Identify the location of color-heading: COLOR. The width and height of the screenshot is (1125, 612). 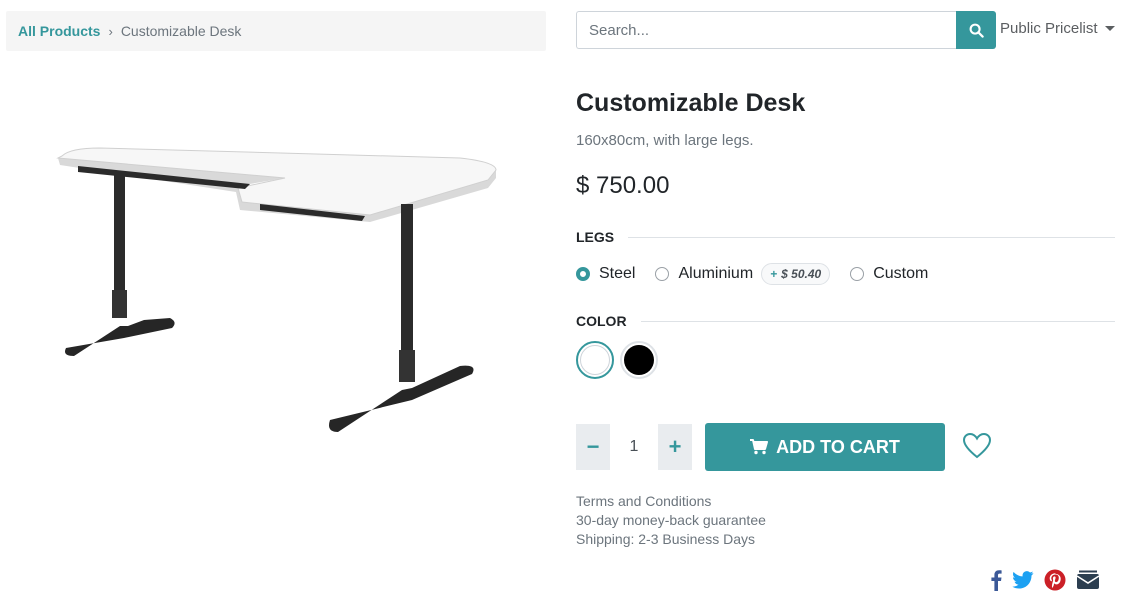
(845, 321).